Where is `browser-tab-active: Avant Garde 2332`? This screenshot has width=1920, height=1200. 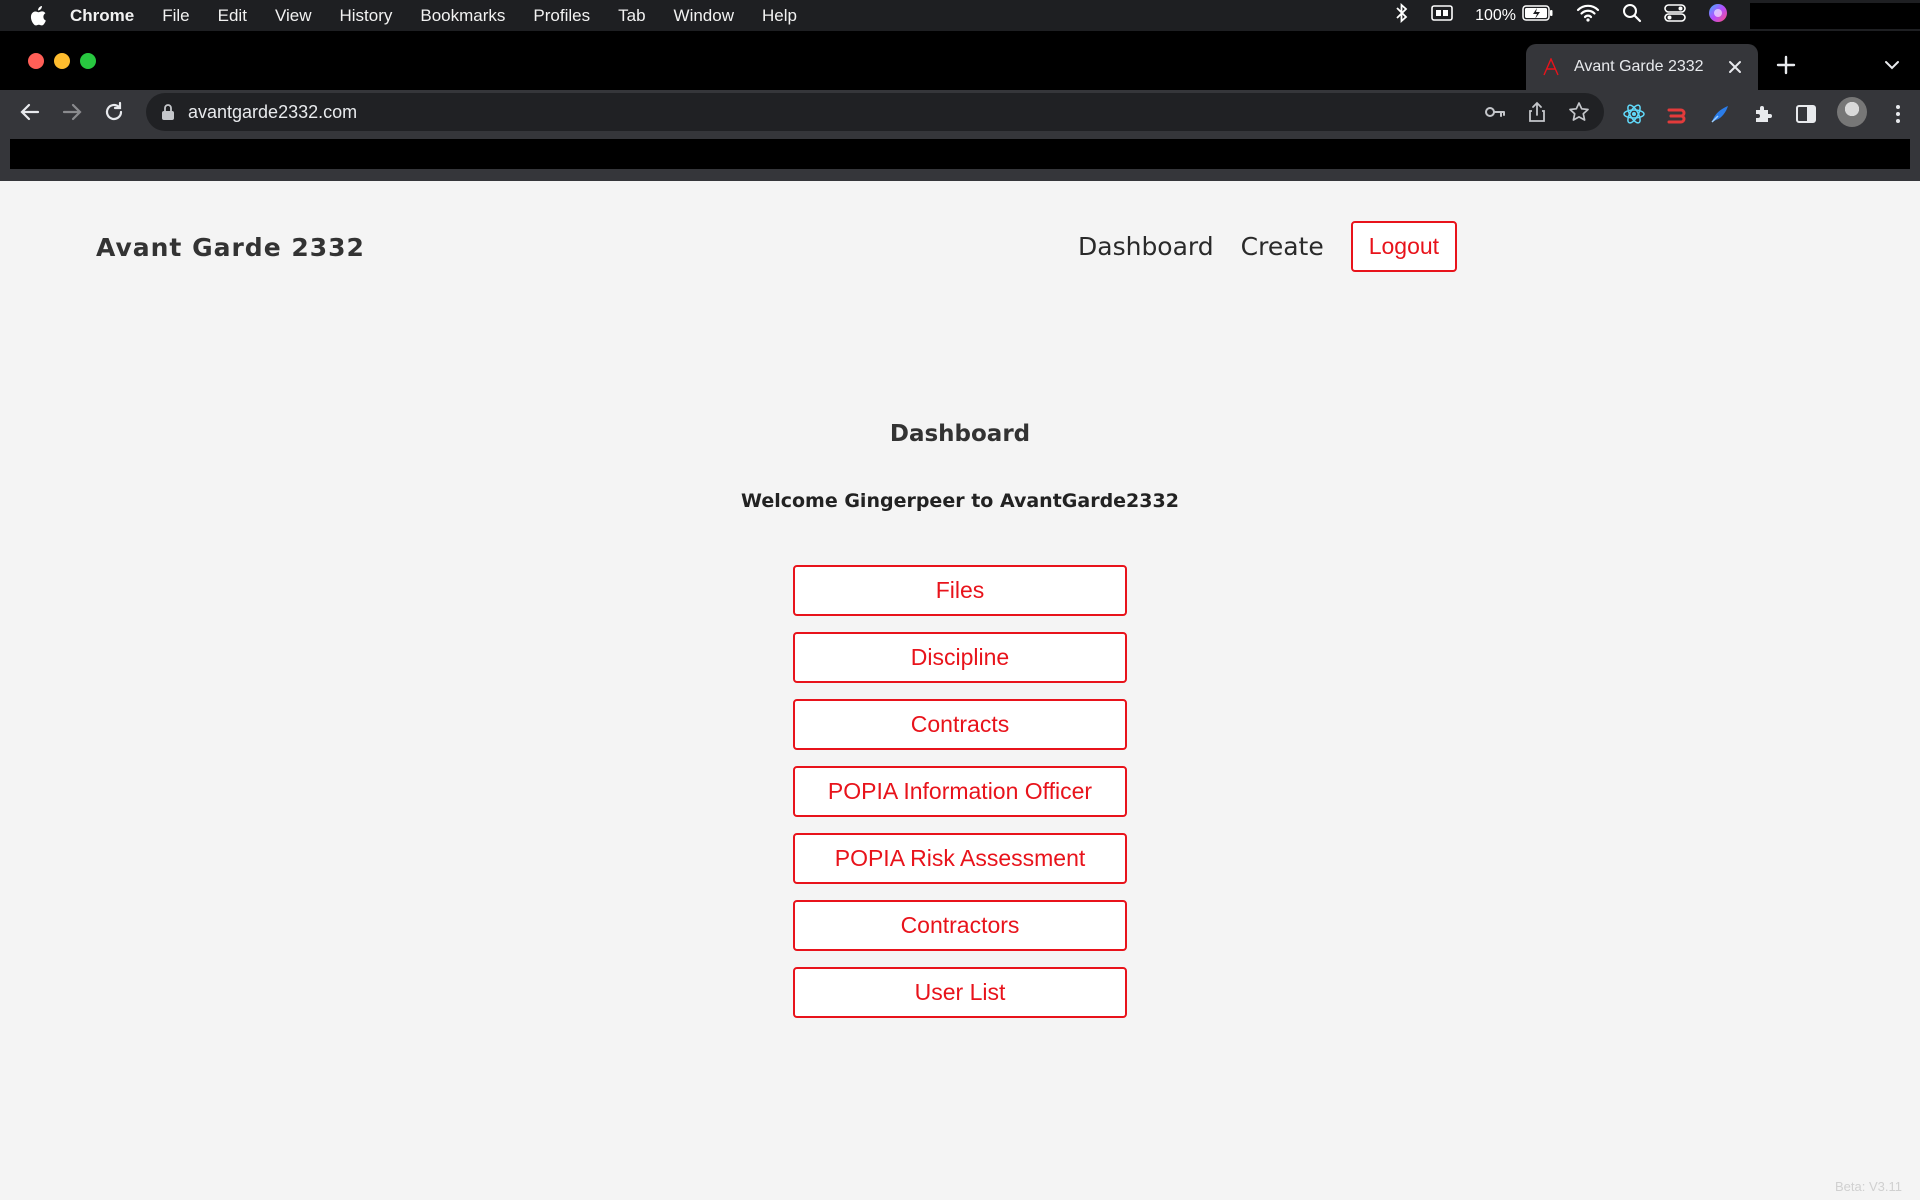 browser-tab-active: Avant Garde 2332 is located at coordinates (1642, 67).